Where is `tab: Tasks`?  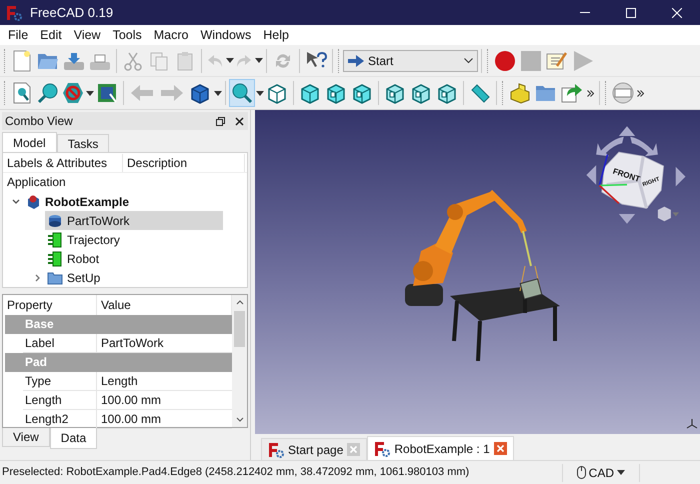
tab: Tasks is located at coordinates (83, 143).